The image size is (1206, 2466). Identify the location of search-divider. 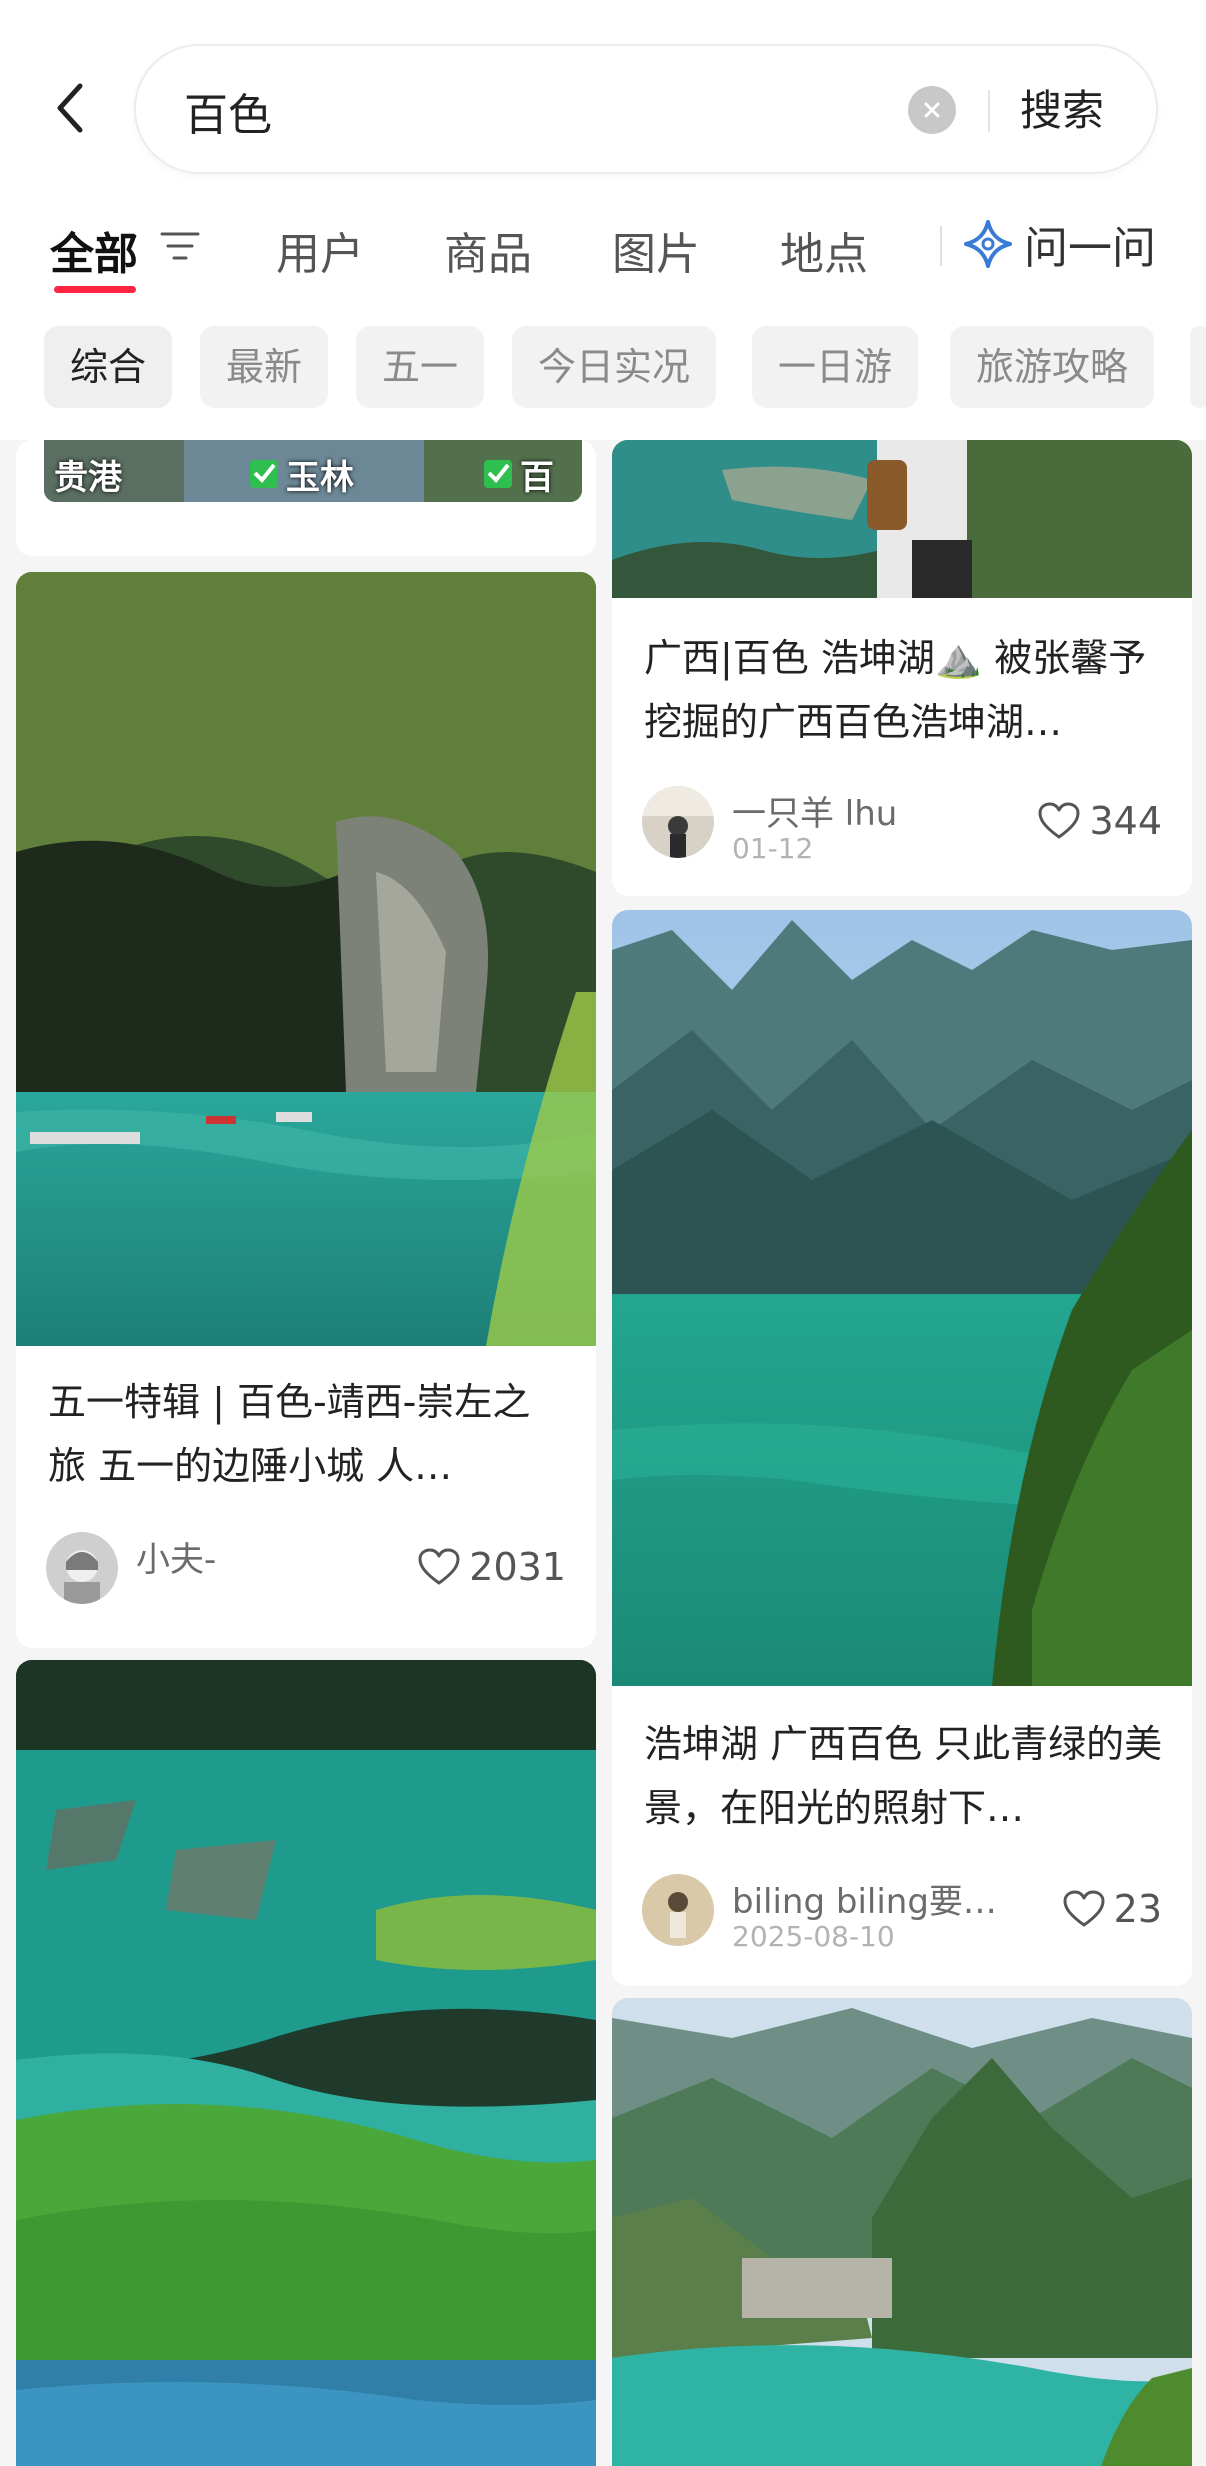
(989, 111).